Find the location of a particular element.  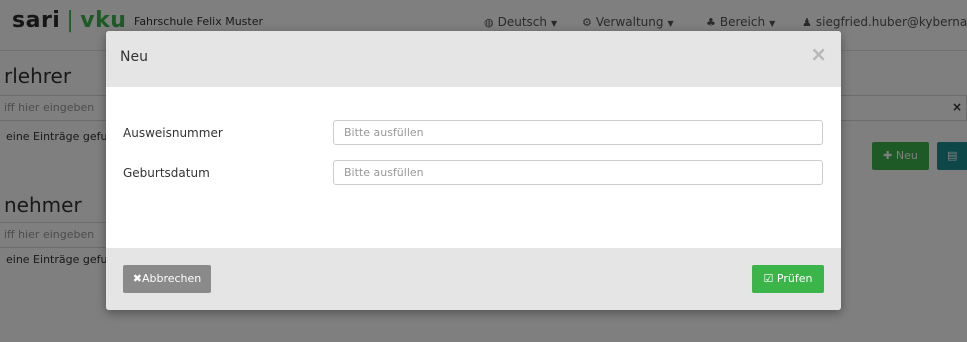

modal-header: Neu × is located at coordinates (473, 59).